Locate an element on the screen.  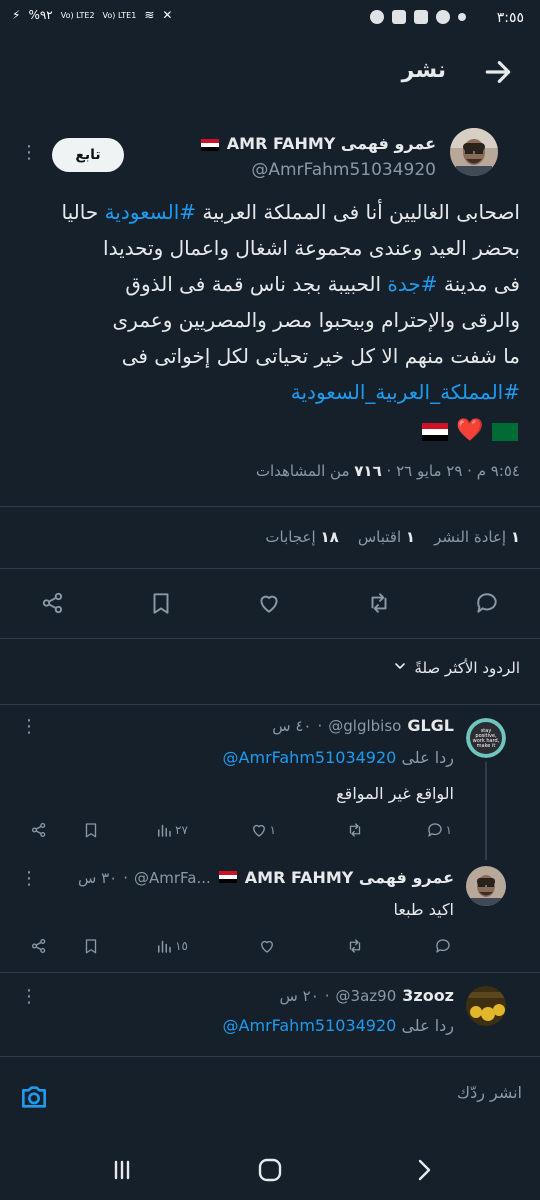
likes-stat: ١٨ إعجابات is located at coordinates (301, 537).